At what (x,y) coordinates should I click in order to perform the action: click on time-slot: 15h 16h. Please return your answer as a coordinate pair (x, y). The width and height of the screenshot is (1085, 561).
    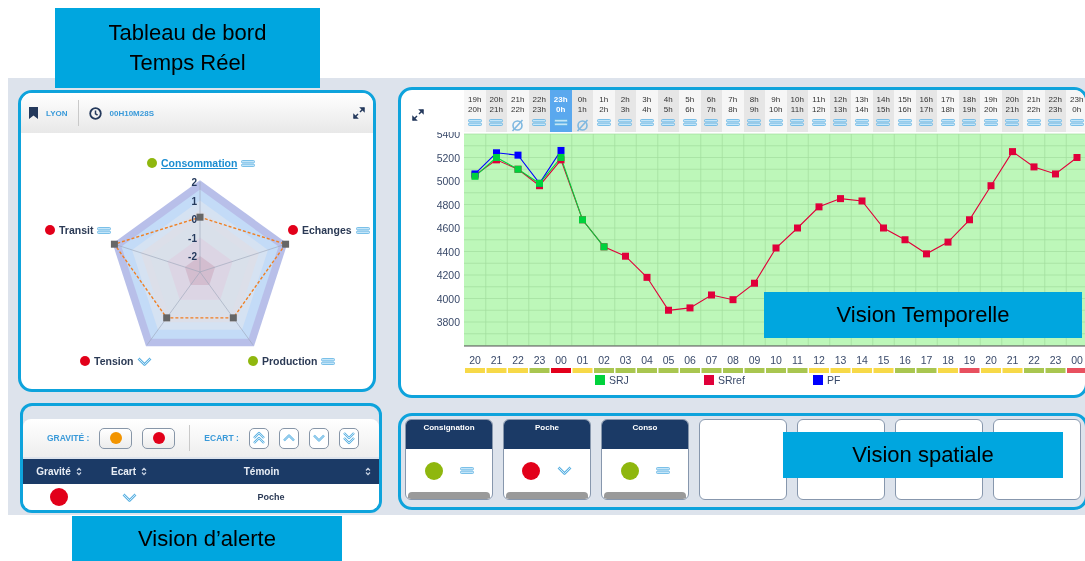
    Looking at the image, I should click on (905, 111).